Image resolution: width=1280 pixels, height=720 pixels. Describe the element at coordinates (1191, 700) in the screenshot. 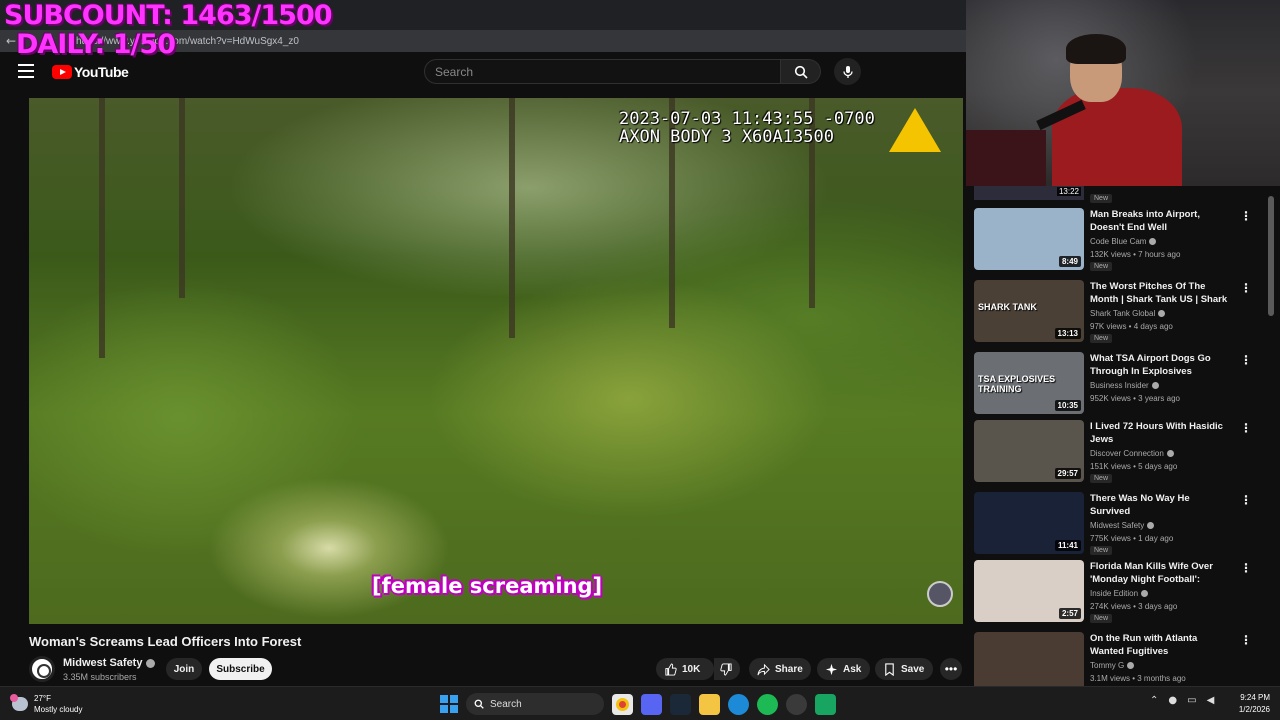

I see `network-icon: ▭` at that location.